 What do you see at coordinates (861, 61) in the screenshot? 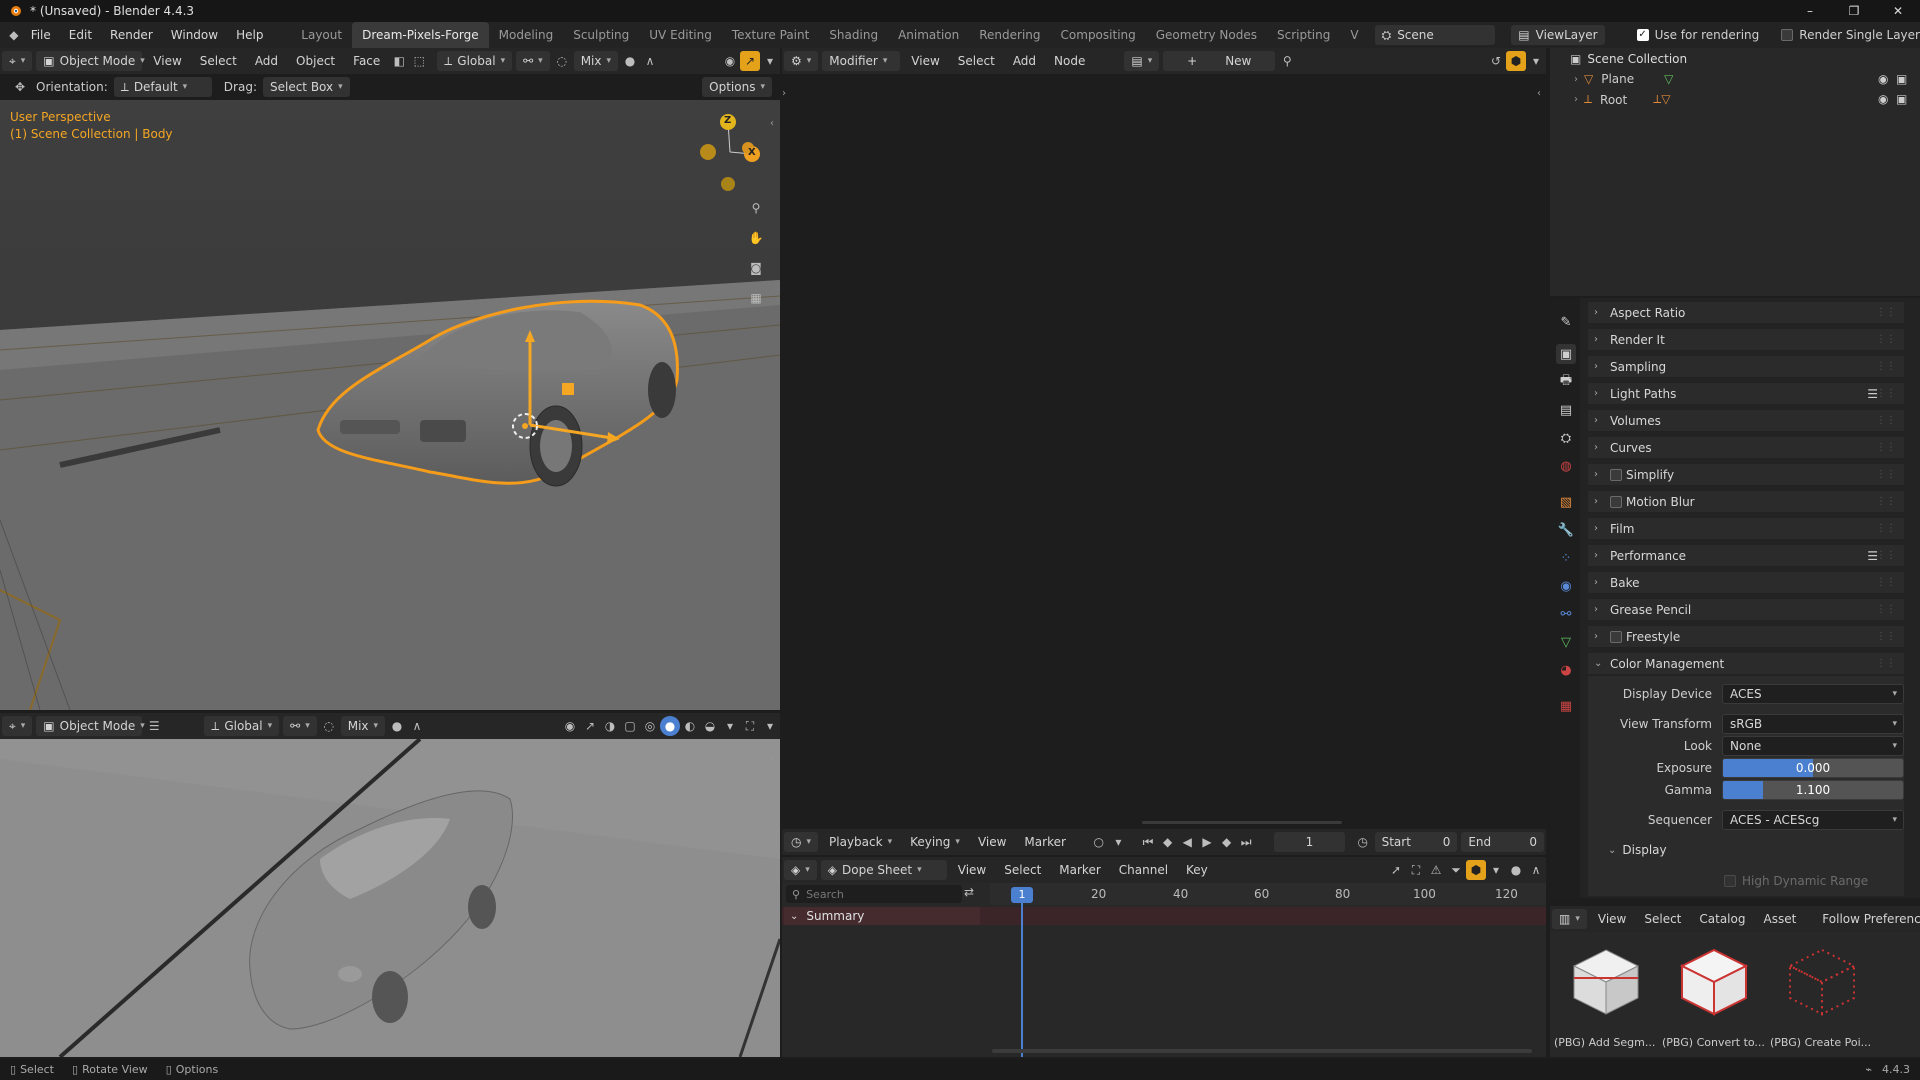
I see `node-tree-type-dropdown: Modifier ▾` at bounding box center [861, 61].